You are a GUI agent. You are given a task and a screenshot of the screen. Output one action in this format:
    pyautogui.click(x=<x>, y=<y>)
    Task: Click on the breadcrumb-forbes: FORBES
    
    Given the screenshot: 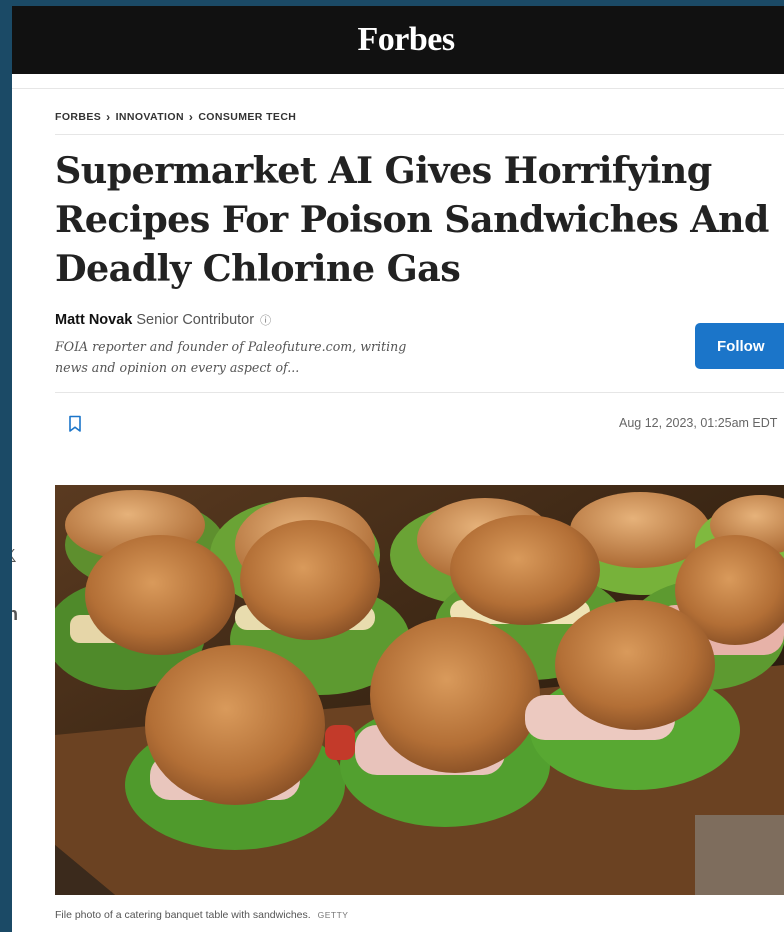 What is the action you would take?
    pyautogui.click(x=78, y=117)
    